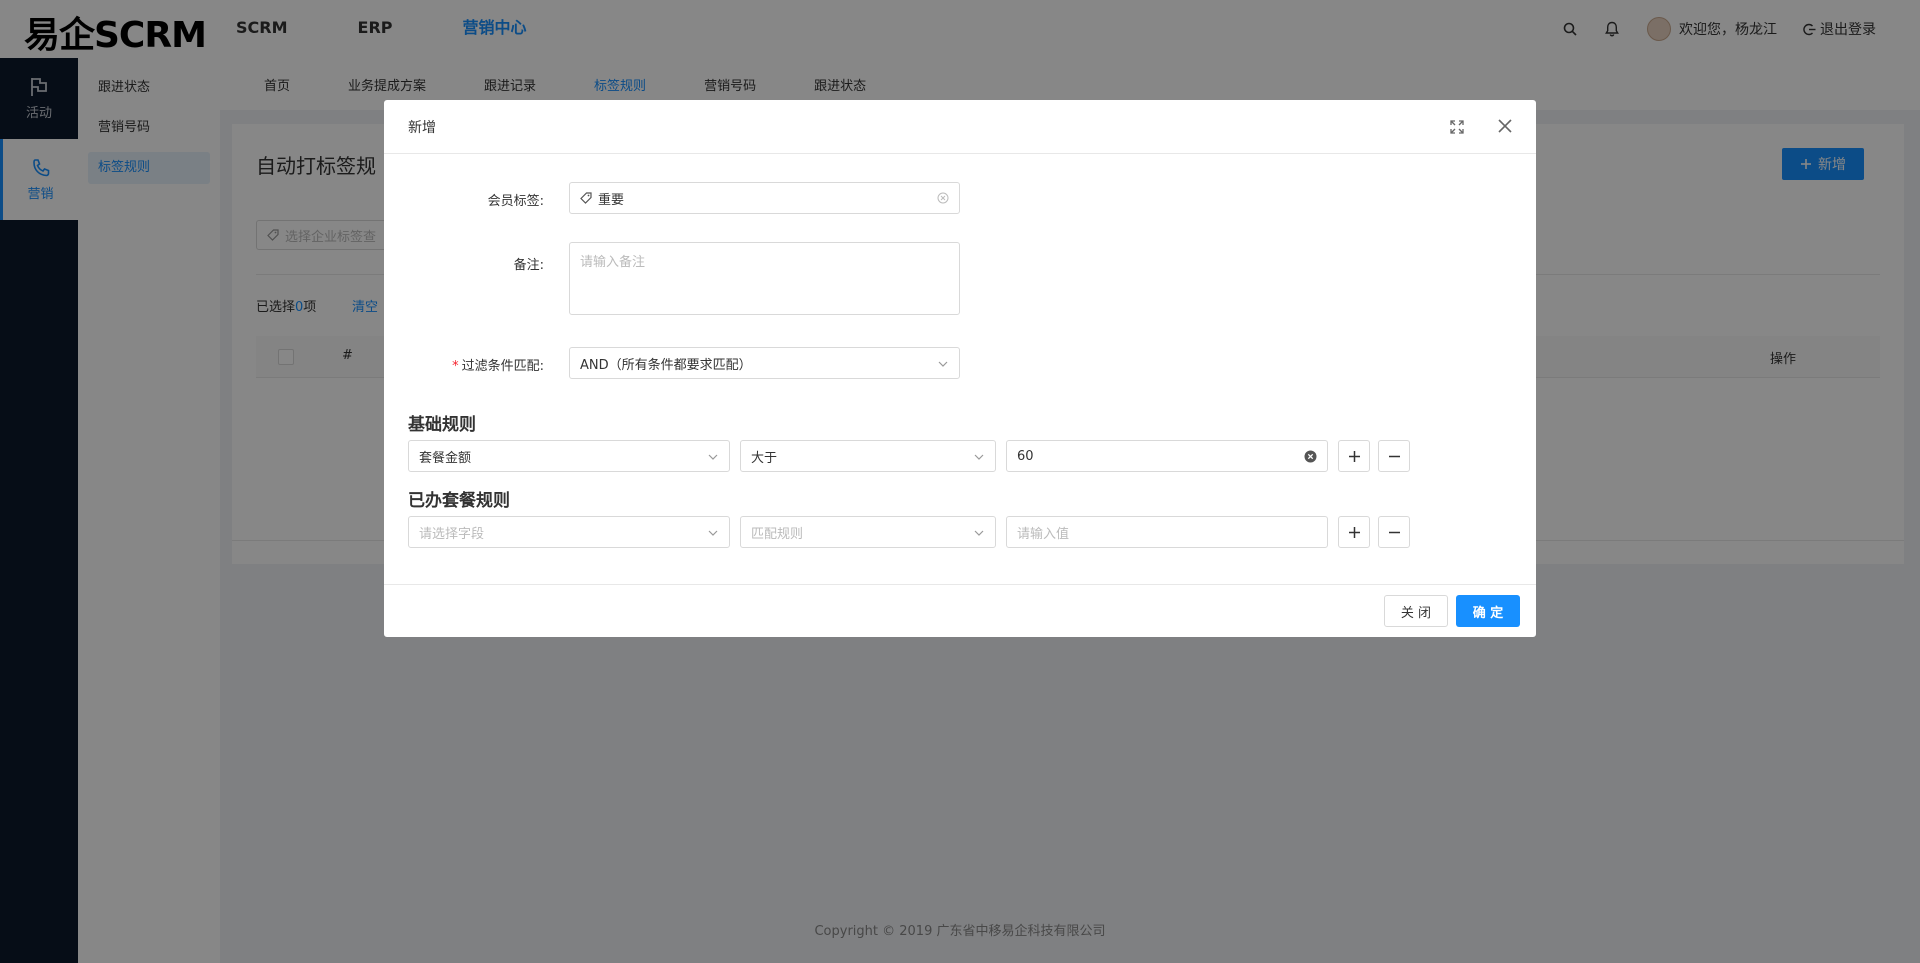 The image size is (1920, 963). I want to click on member-tag-input: 重要, so click(764, 198).